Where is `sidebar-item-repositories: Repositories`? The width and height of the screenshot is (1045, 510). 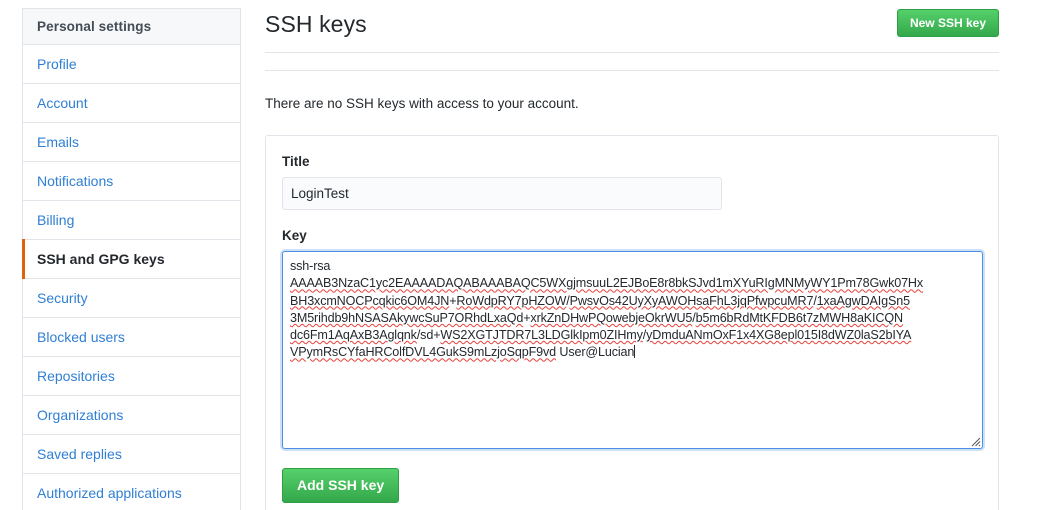 sidebar-item-repositories: Repositories is located at coordinates (131, 376).